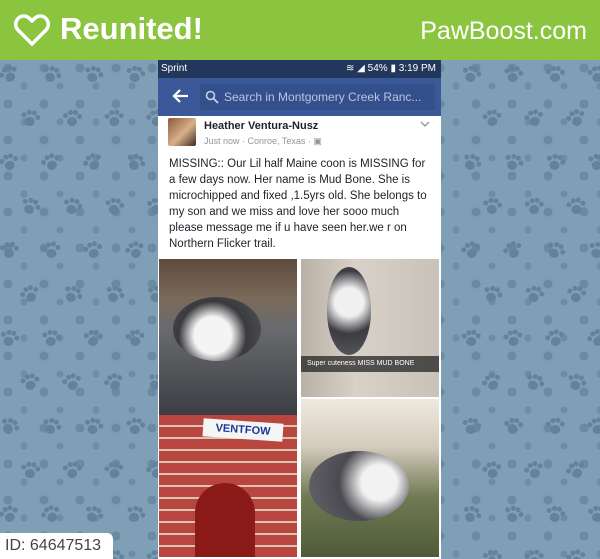 The width and height of the screenshot is (600, 559). I want to click on post-photo-cat-by-wall: Super cuteness MISS MUD BONE, so click(370, 328).